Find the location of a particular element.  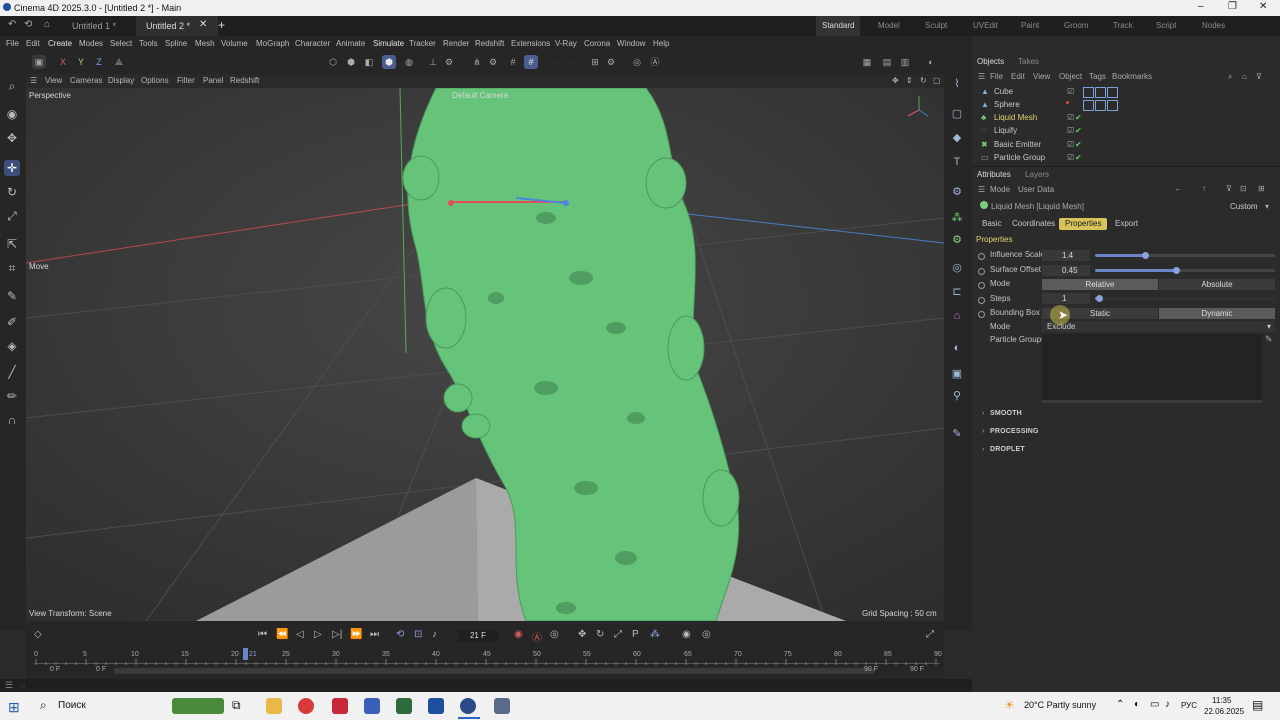

expand-arrow-icon: › is located at coordinates (983, 413).